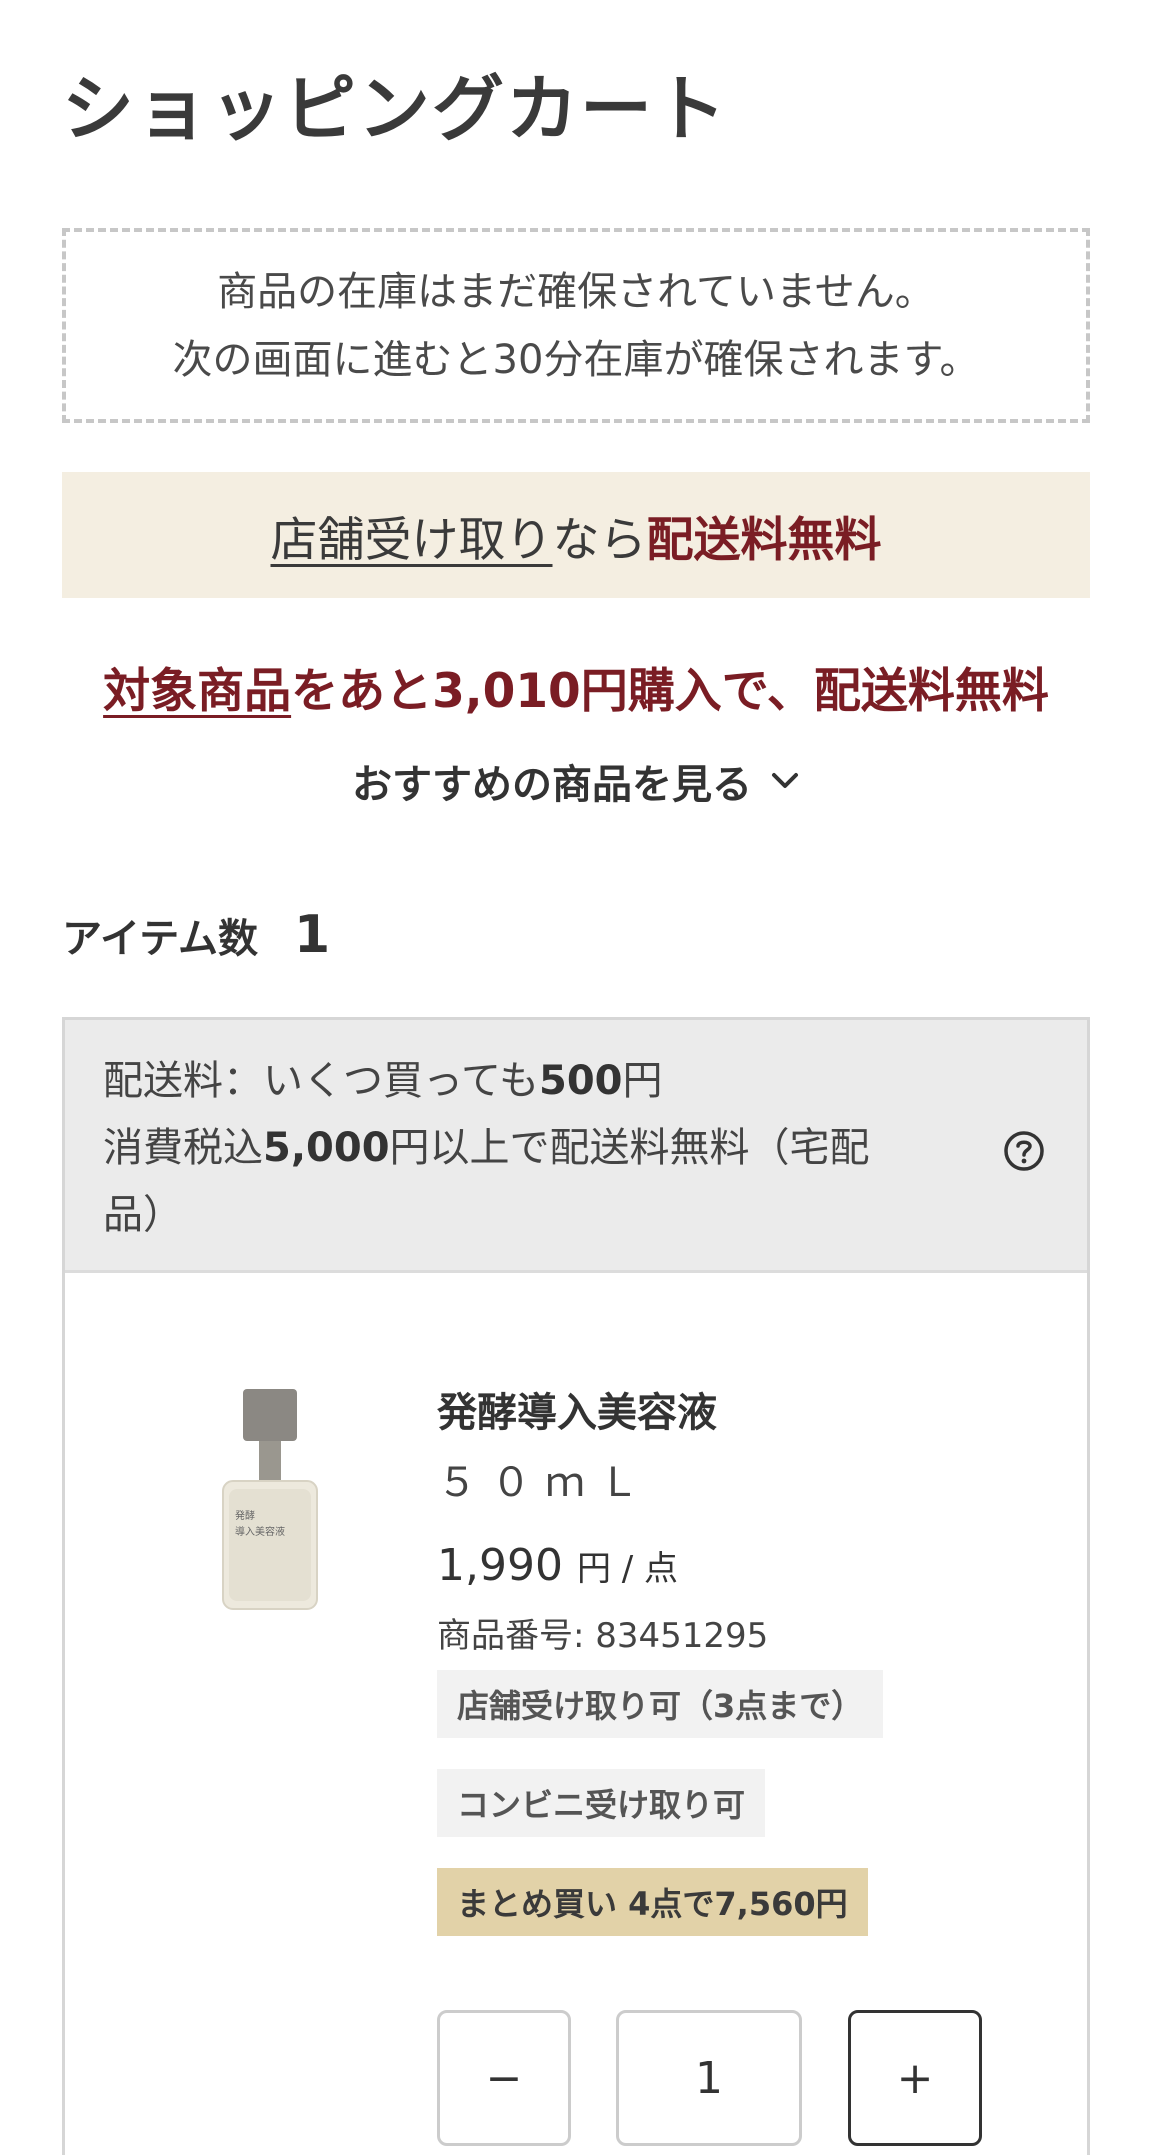 Image resolution: width=1150 pixels, height=2155 pixels. What do you see at coordinates (412, 535) in the screenshot?
I see `store-pickup-link: 店舗受け取り` at bounding box center [412, 535].